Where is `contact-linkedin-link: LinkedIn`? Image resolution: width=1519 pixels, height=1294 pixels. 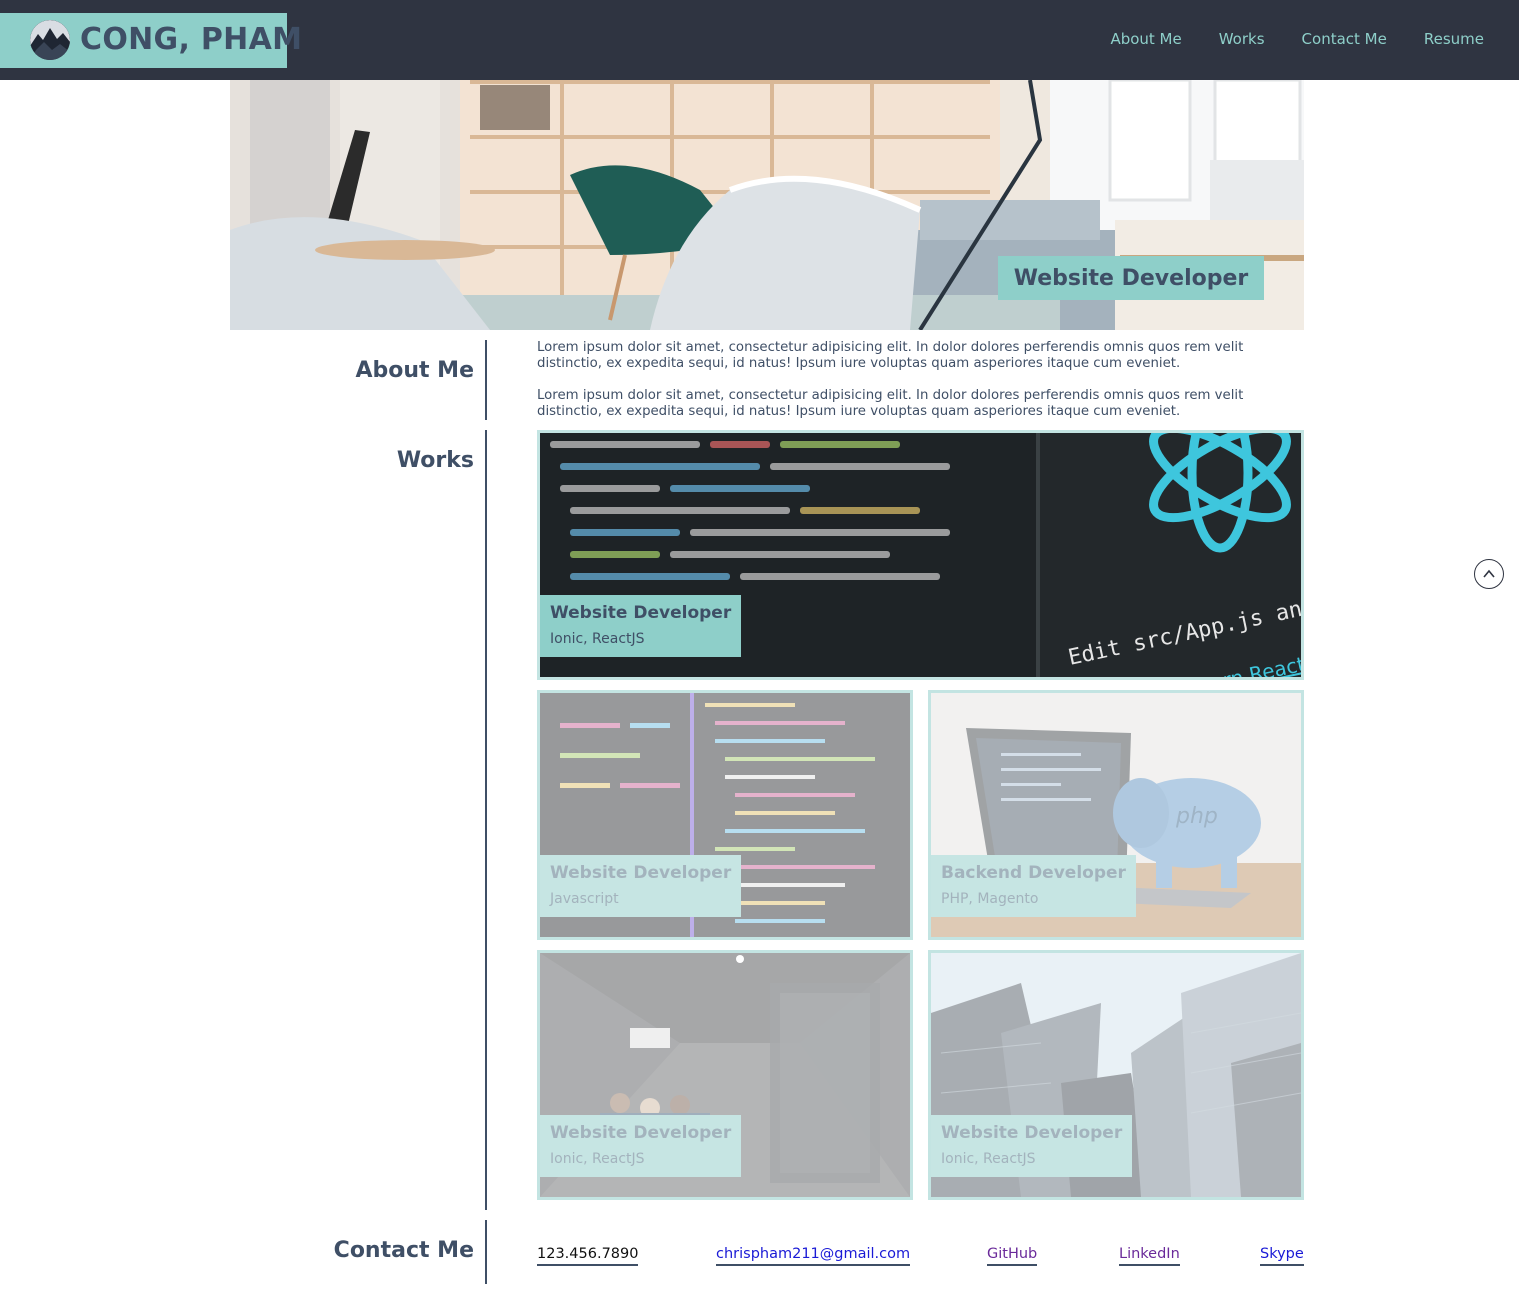
contact-linkedin-link: LinkedIn is located at coordinates (1149, 1255).